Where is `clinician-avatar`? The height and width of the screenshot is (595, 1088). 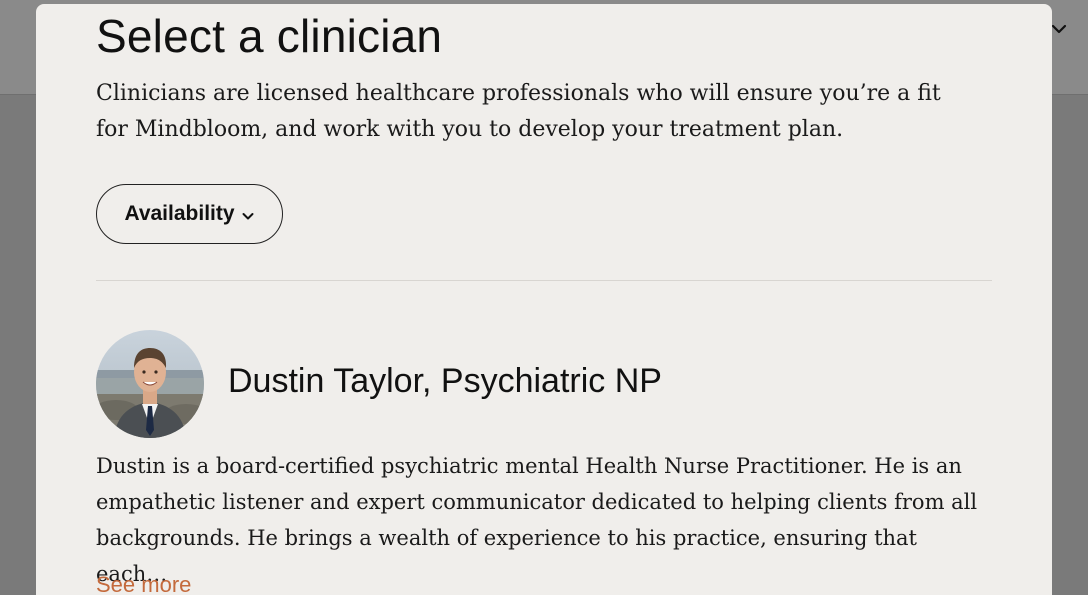
clinician-avatar is located at coordinates (150, 384).